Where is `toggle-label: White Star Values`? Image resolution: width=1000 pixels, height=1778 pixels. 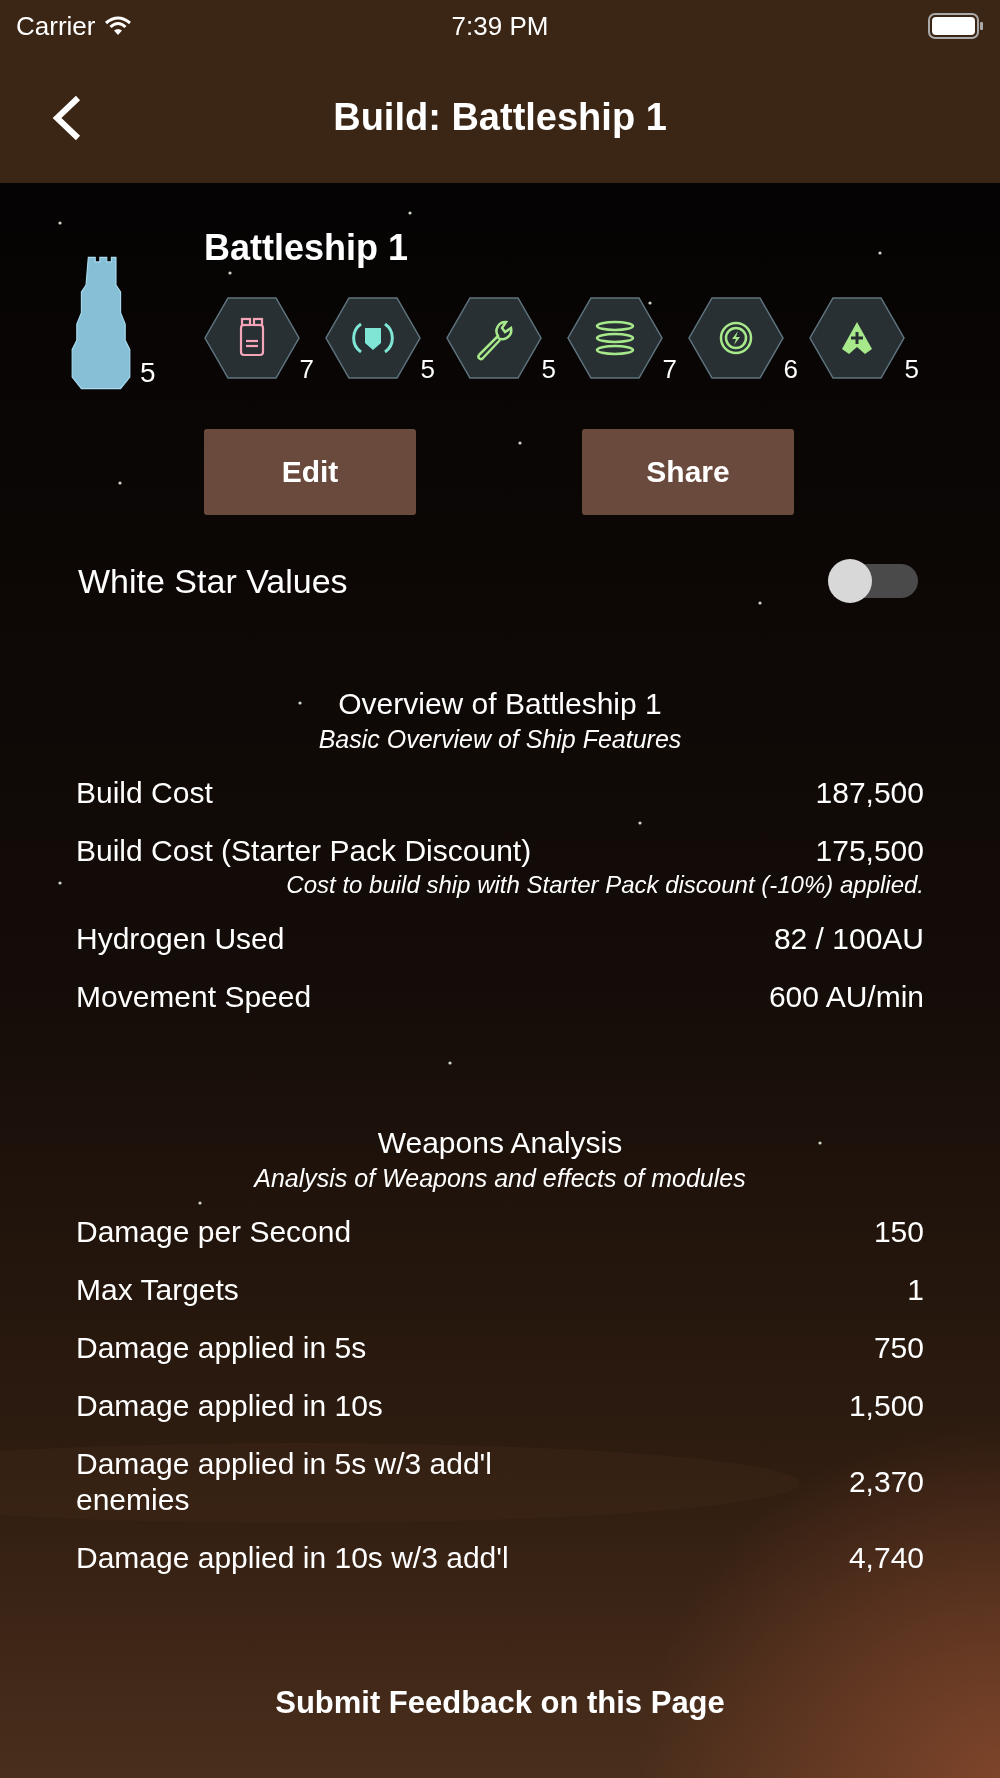 toggle-label: White Star Values is located at coordinates (213, 581).